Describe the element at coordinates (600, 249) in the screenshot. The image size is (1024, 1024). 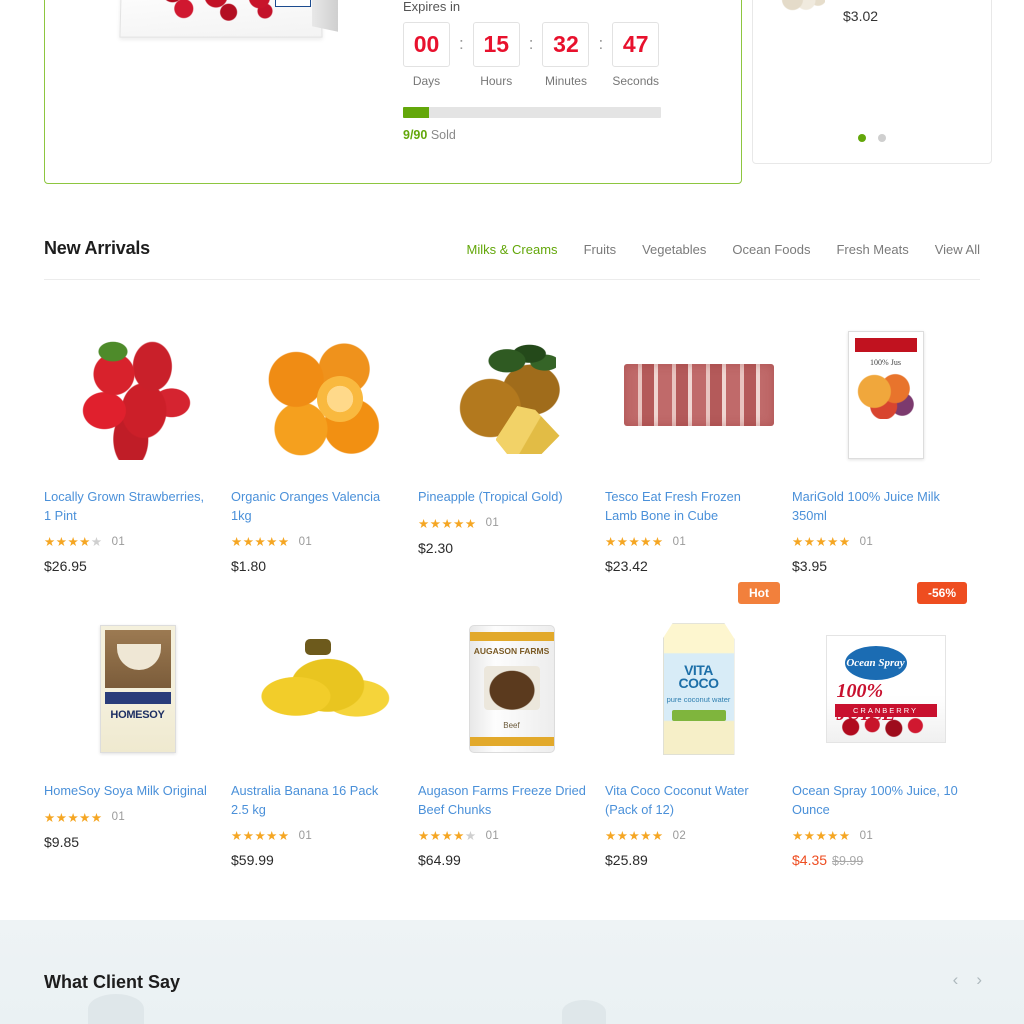
I see `tab-fruits: Fruits` at that location.